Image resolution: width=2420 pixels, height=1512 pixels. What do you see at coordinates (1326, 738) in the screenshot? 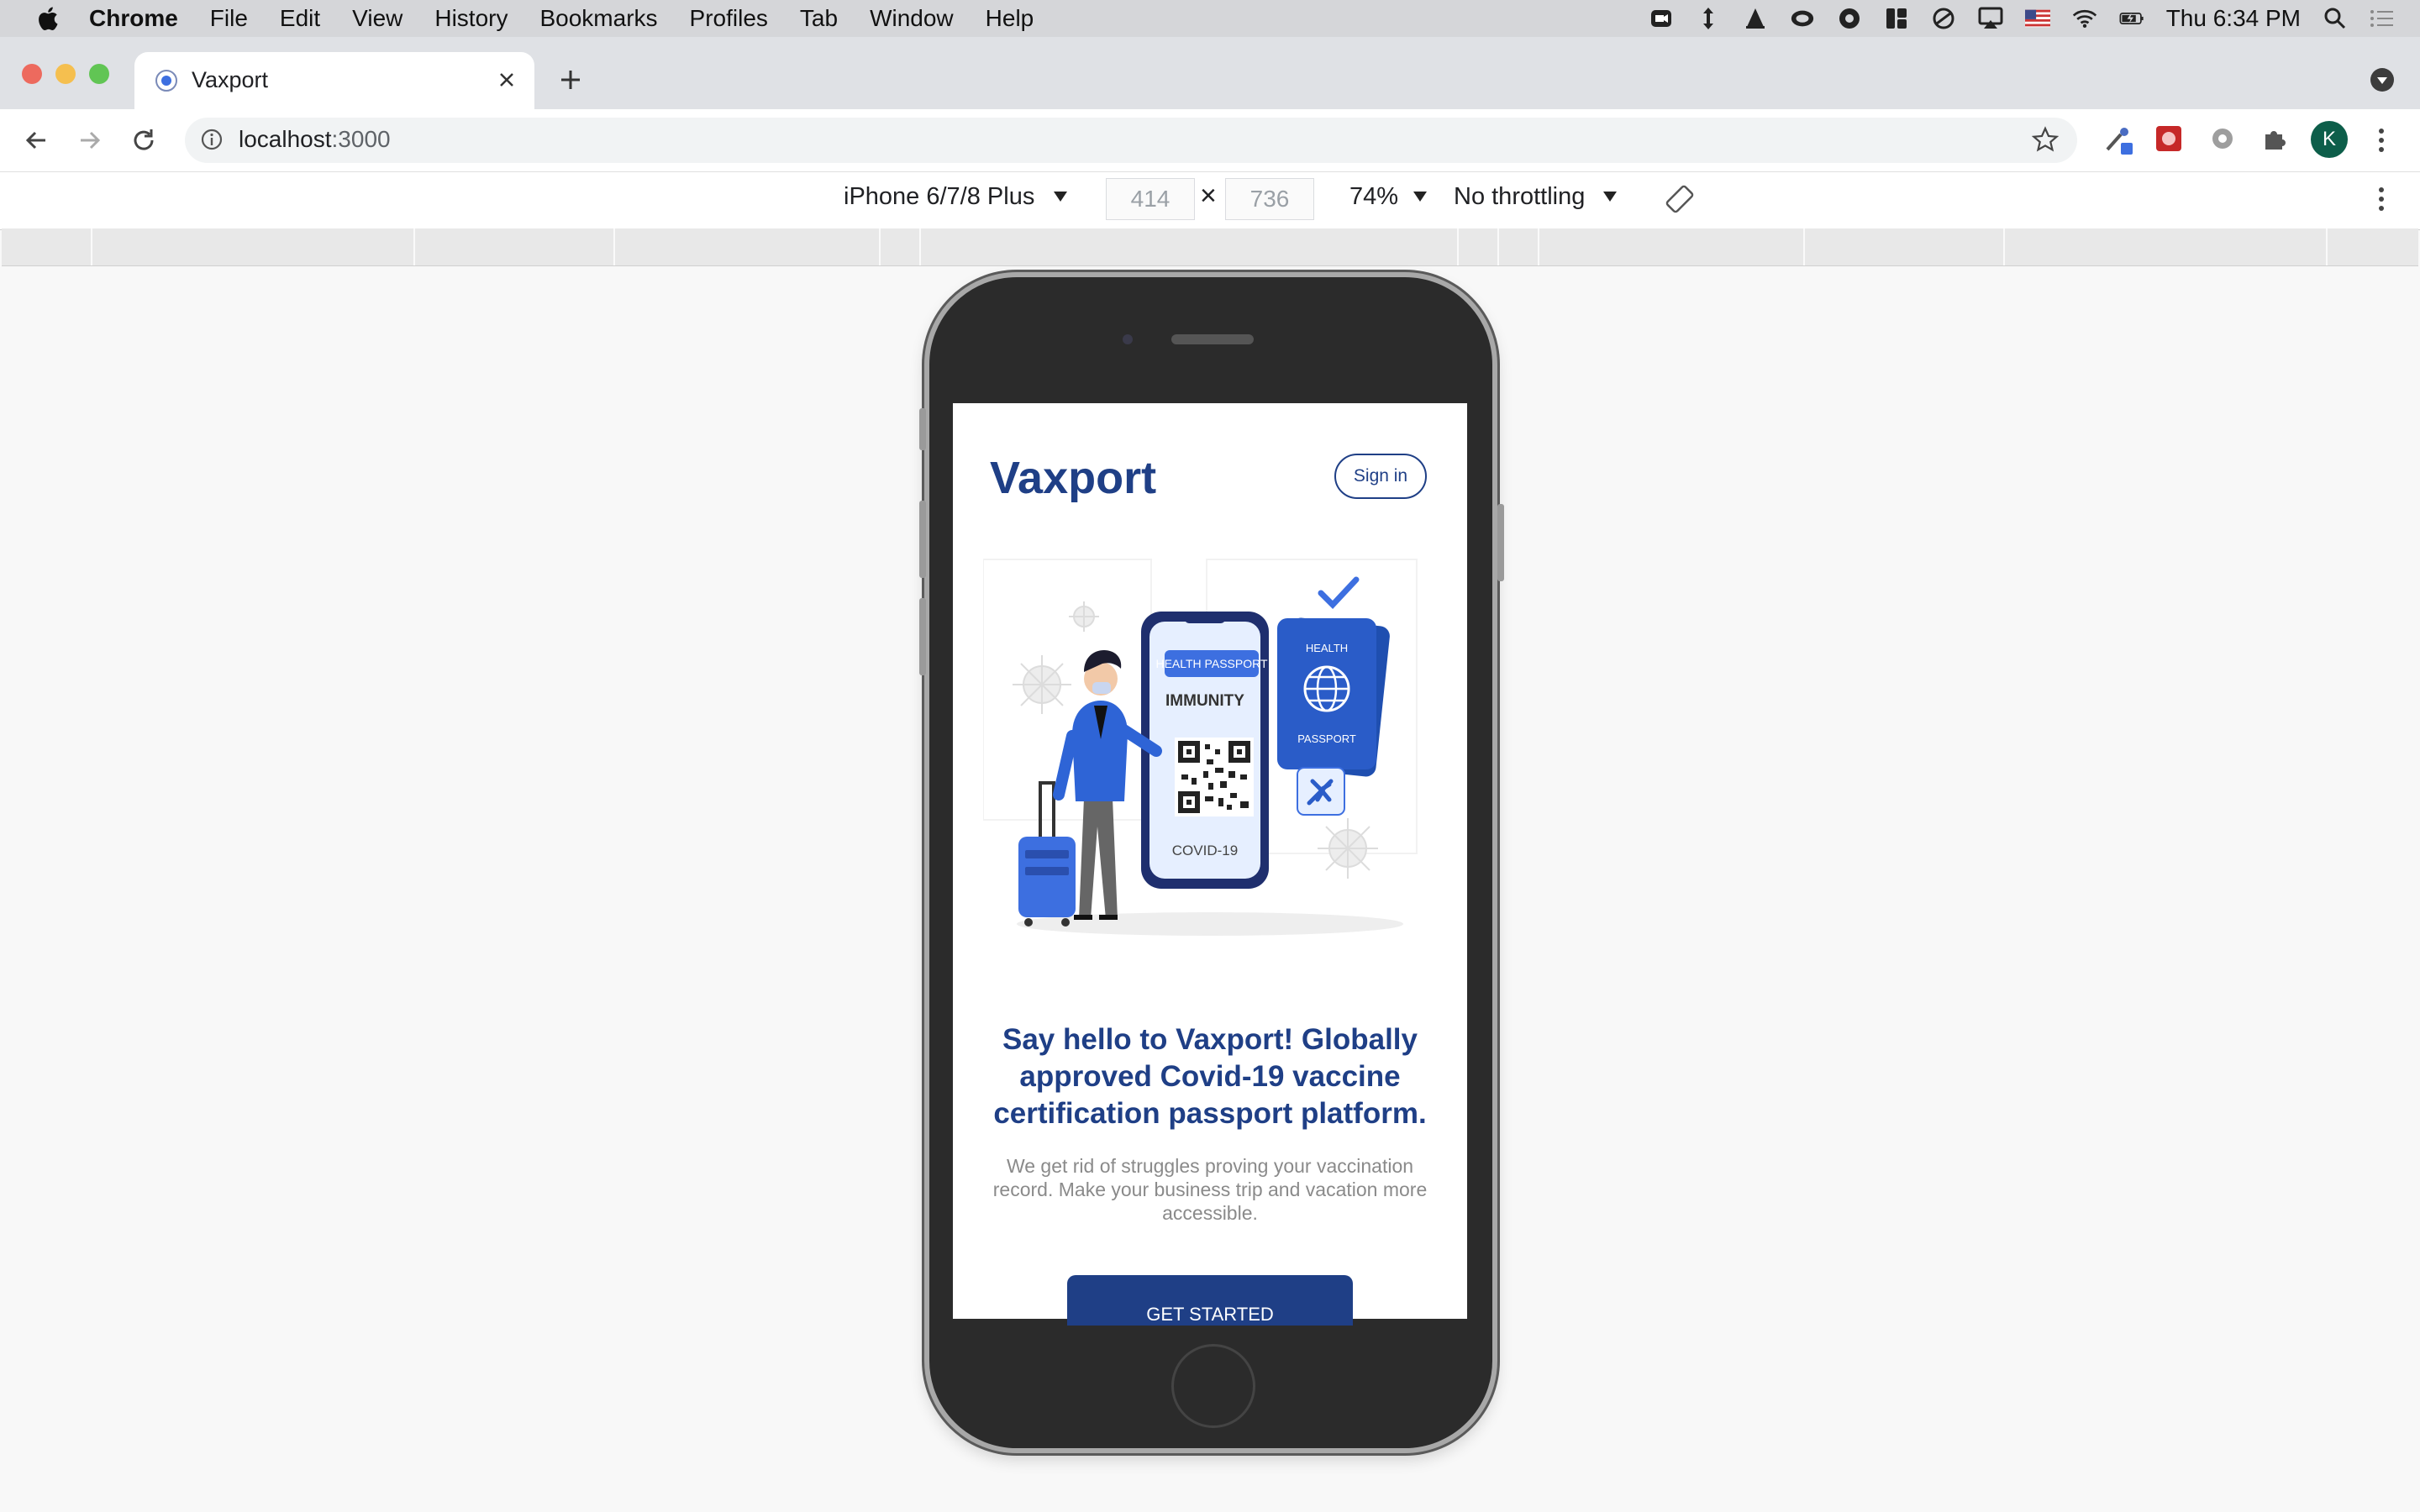
I see `hero-passport-bottom: PASSPORT` at bounding box center [1326, 738].